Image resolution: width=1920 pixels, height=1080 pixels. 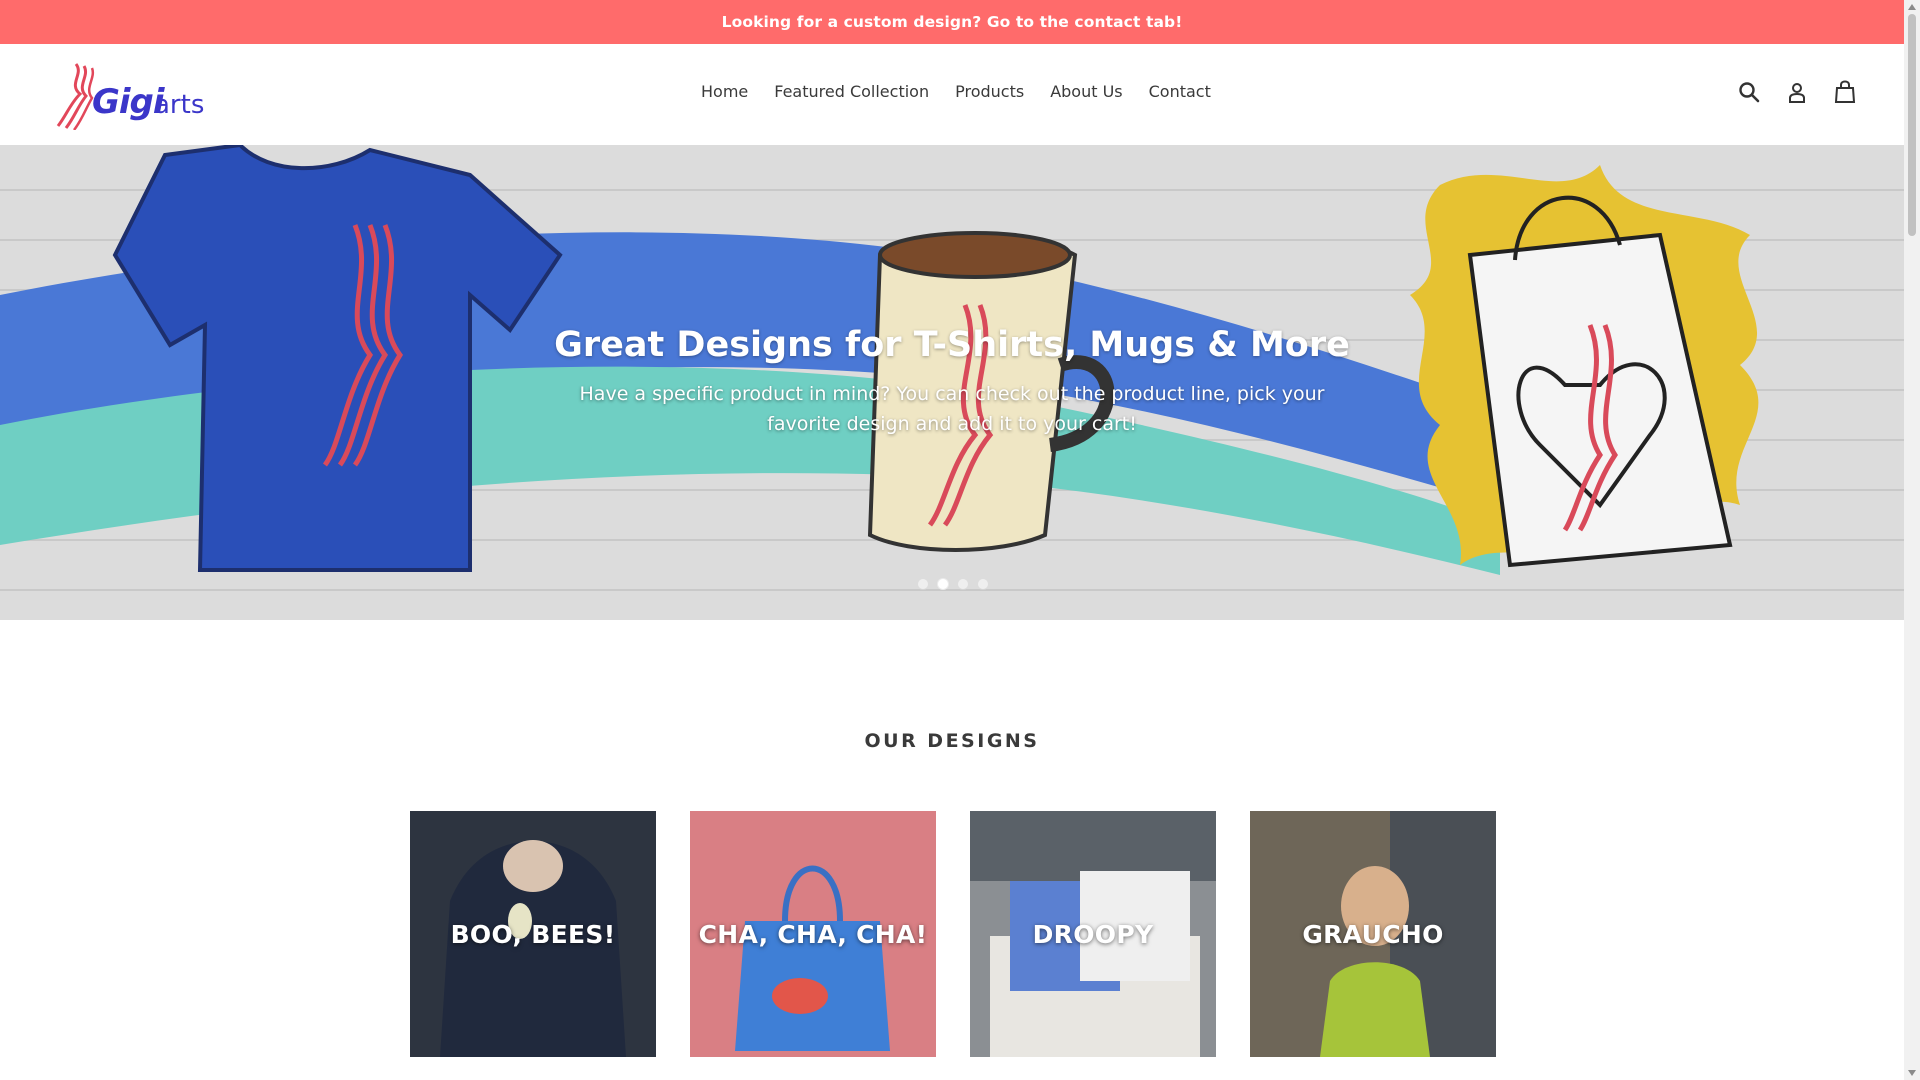 What do you see at coordinates (943, 584) in the screenshot?
I see `slide-dot-active` at bounding box center [943, 584].